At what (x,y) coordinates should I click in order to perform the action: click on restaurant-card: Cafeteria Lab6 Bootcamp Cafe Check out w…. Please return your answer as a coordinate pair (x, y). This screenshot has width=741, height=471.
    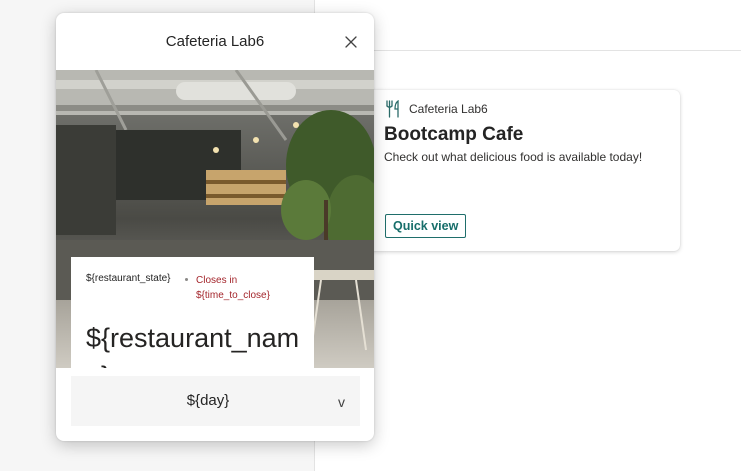
    Looking at the image, I should click on (524, 170).